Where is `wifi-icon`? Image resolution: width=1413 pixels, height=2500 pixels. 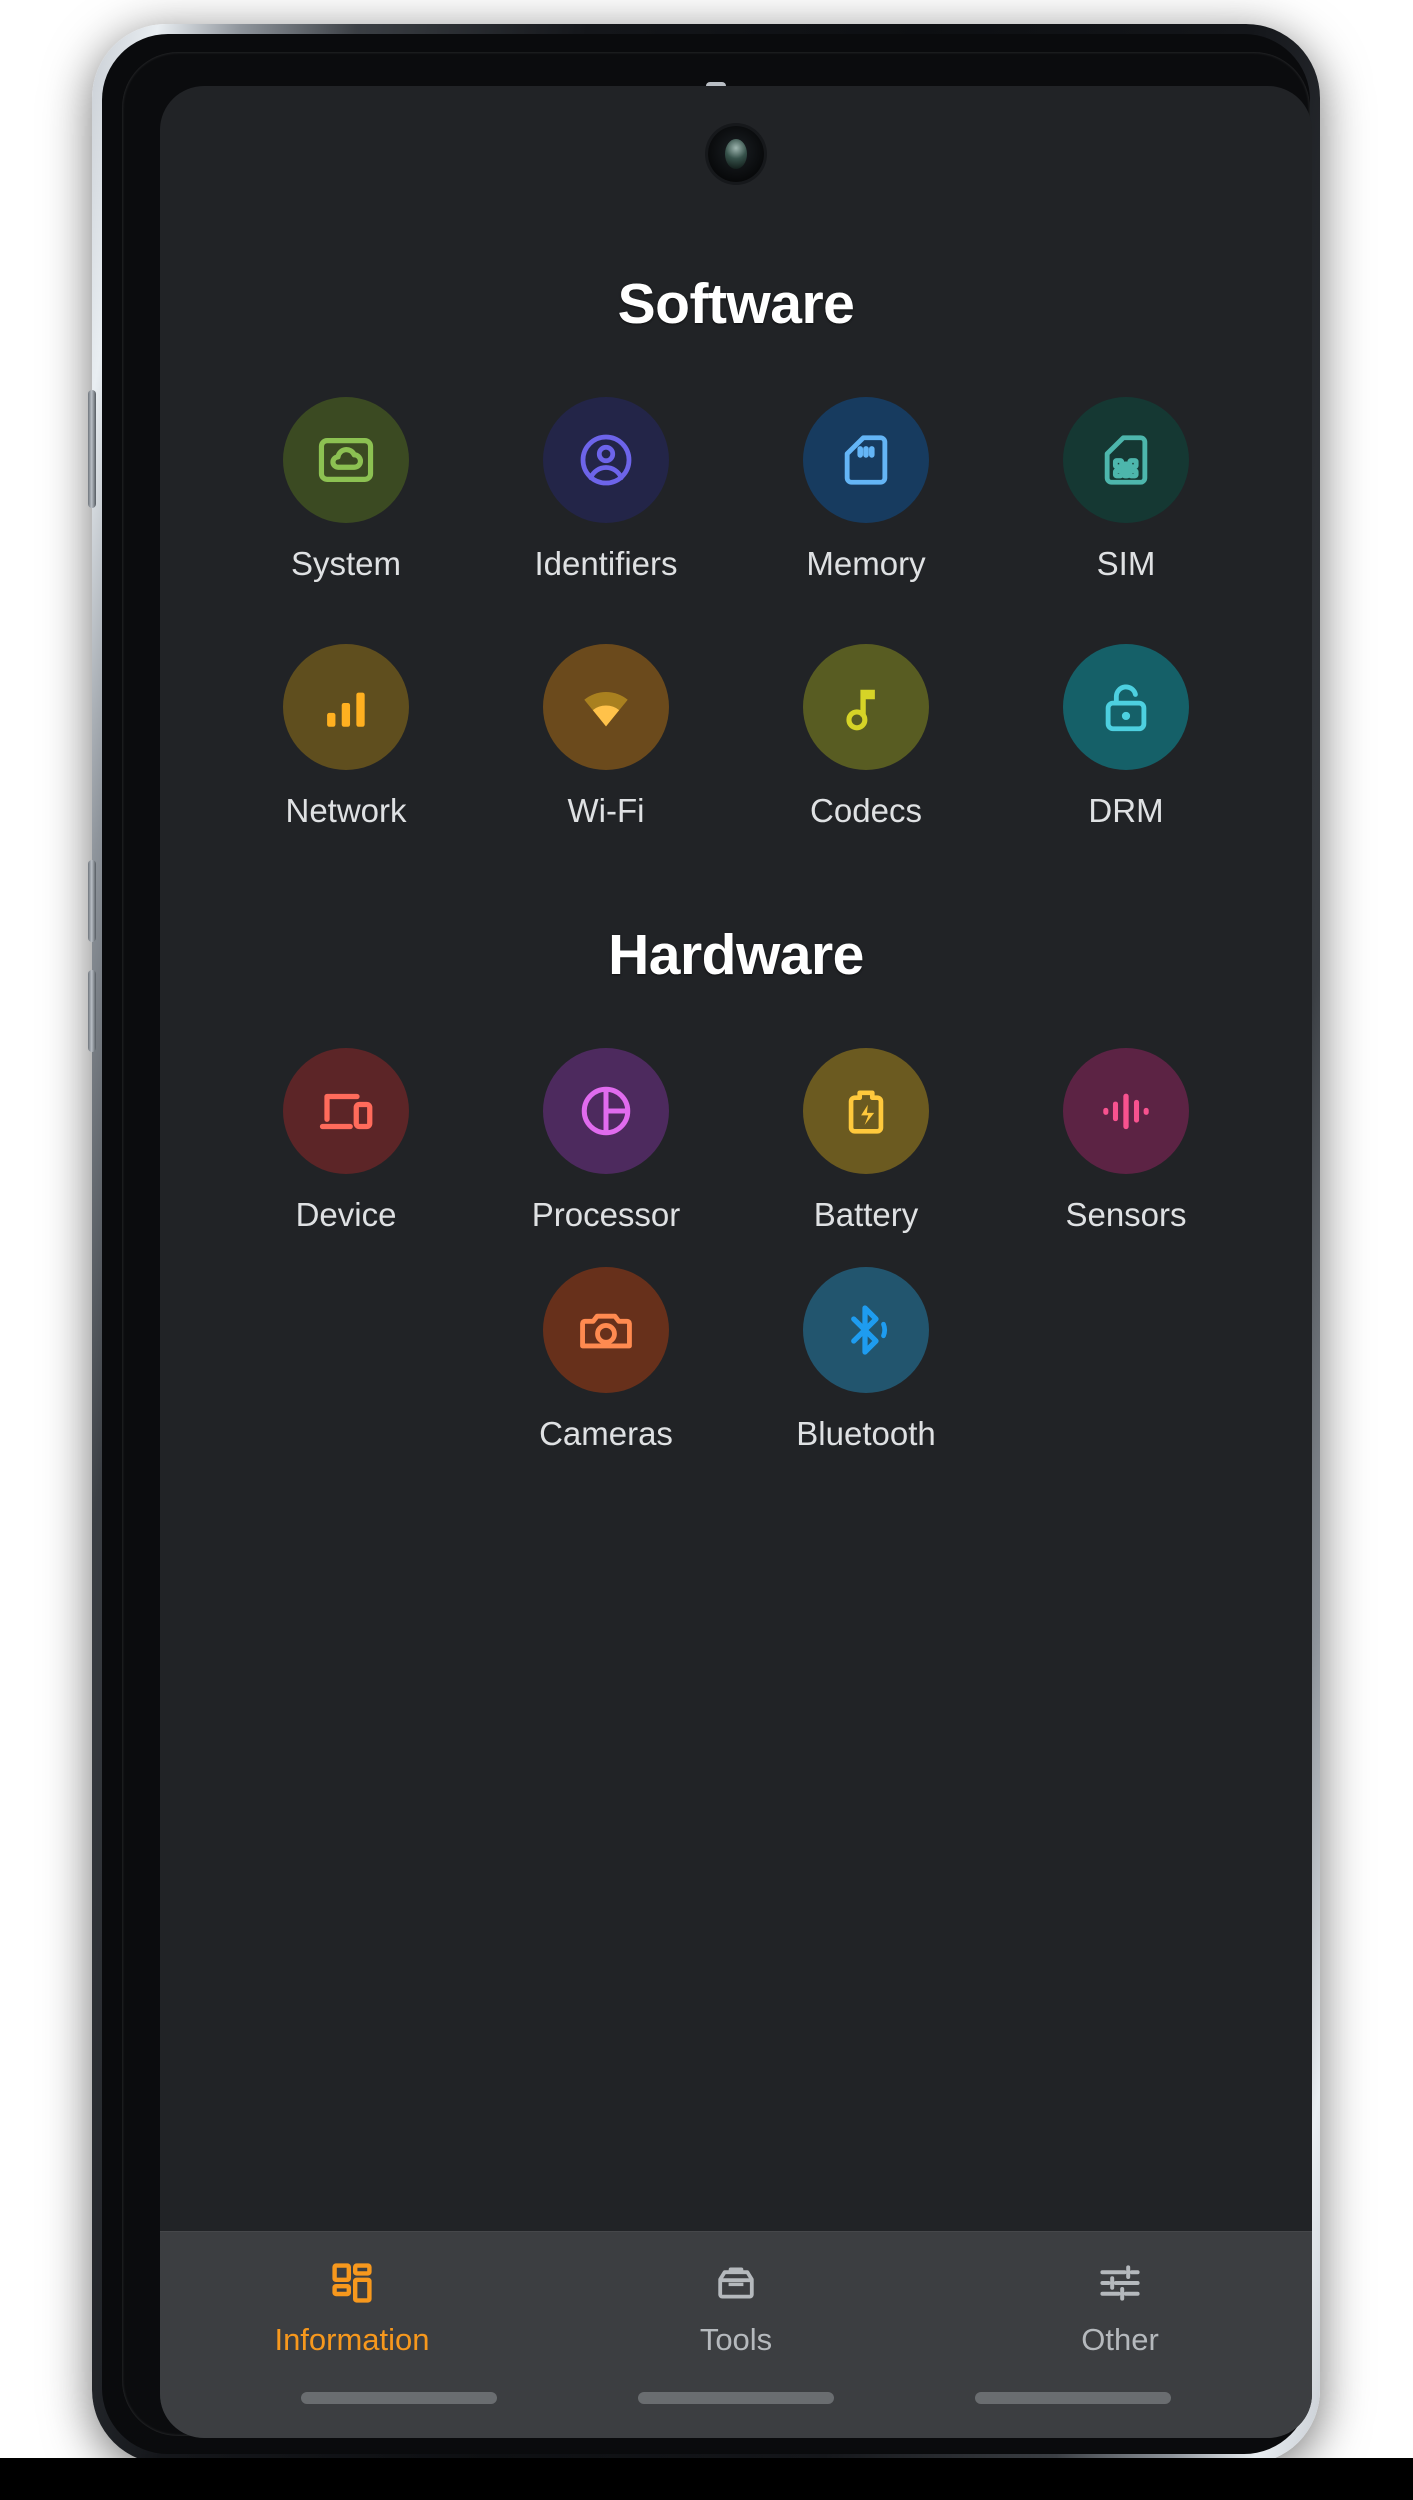 wifi-icon is located at coordinates (606, 707).